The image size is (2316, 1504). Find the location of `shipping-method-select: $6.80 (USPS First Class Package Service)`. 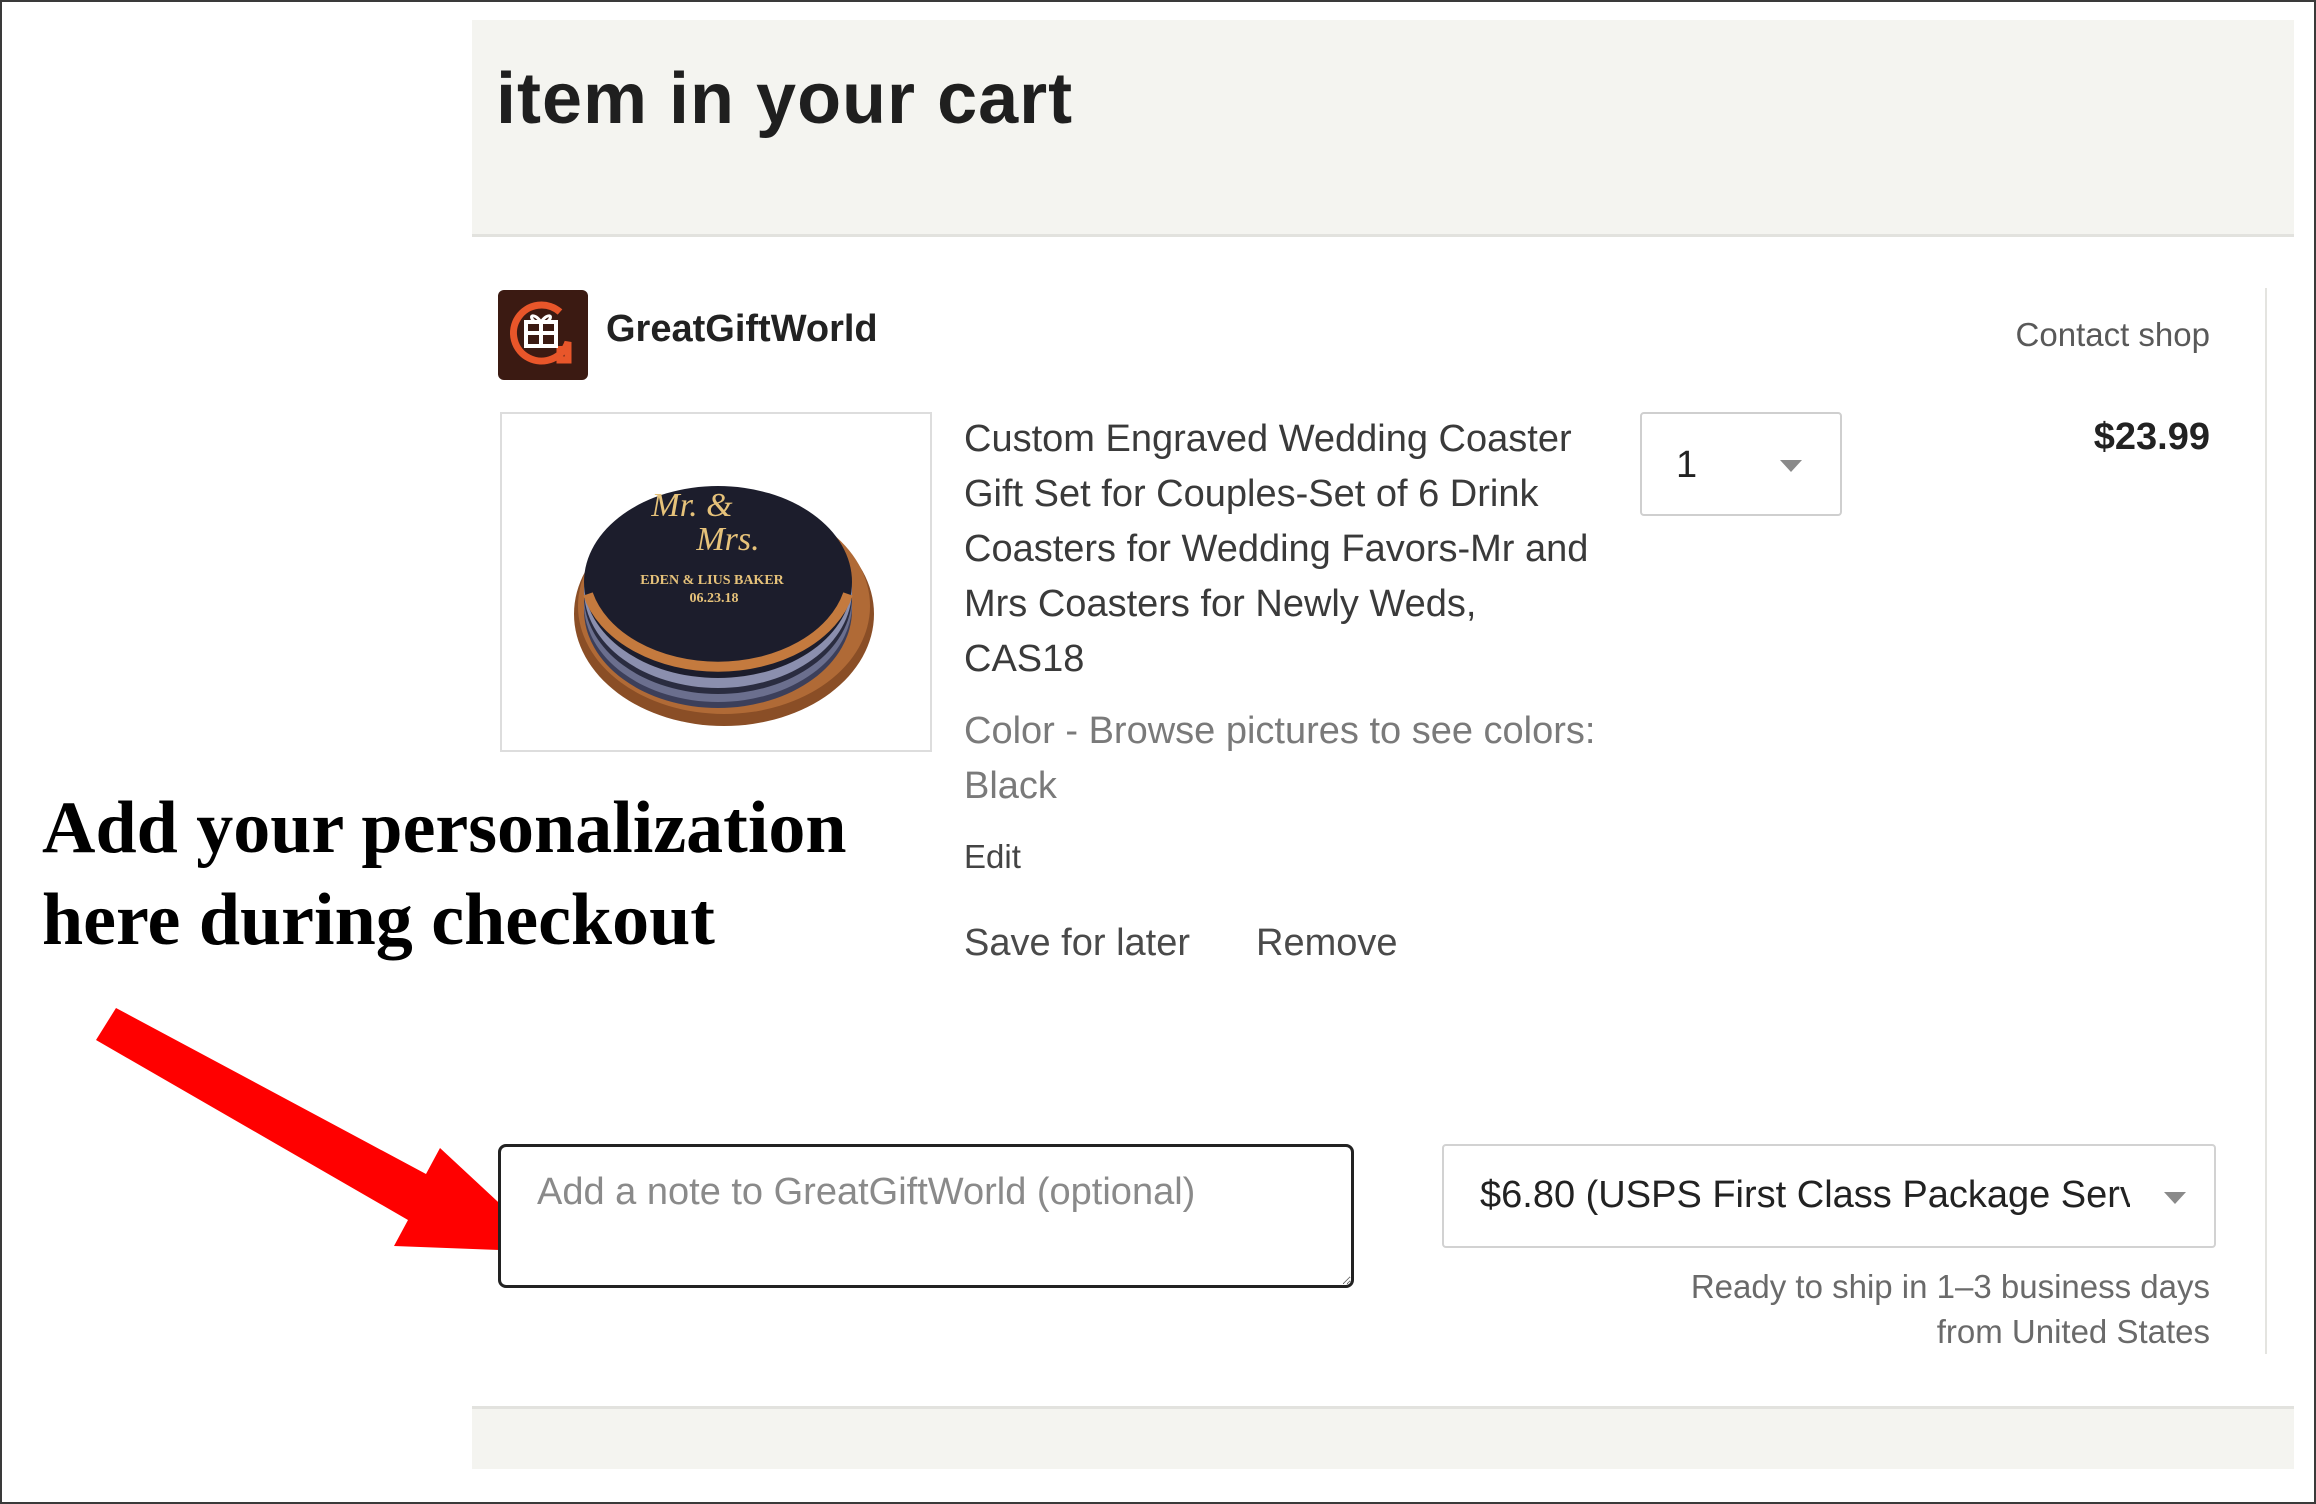

shipping-method-select: $6.80 (USPS First Class Package Service) is located at coordinates (1829, 1196).